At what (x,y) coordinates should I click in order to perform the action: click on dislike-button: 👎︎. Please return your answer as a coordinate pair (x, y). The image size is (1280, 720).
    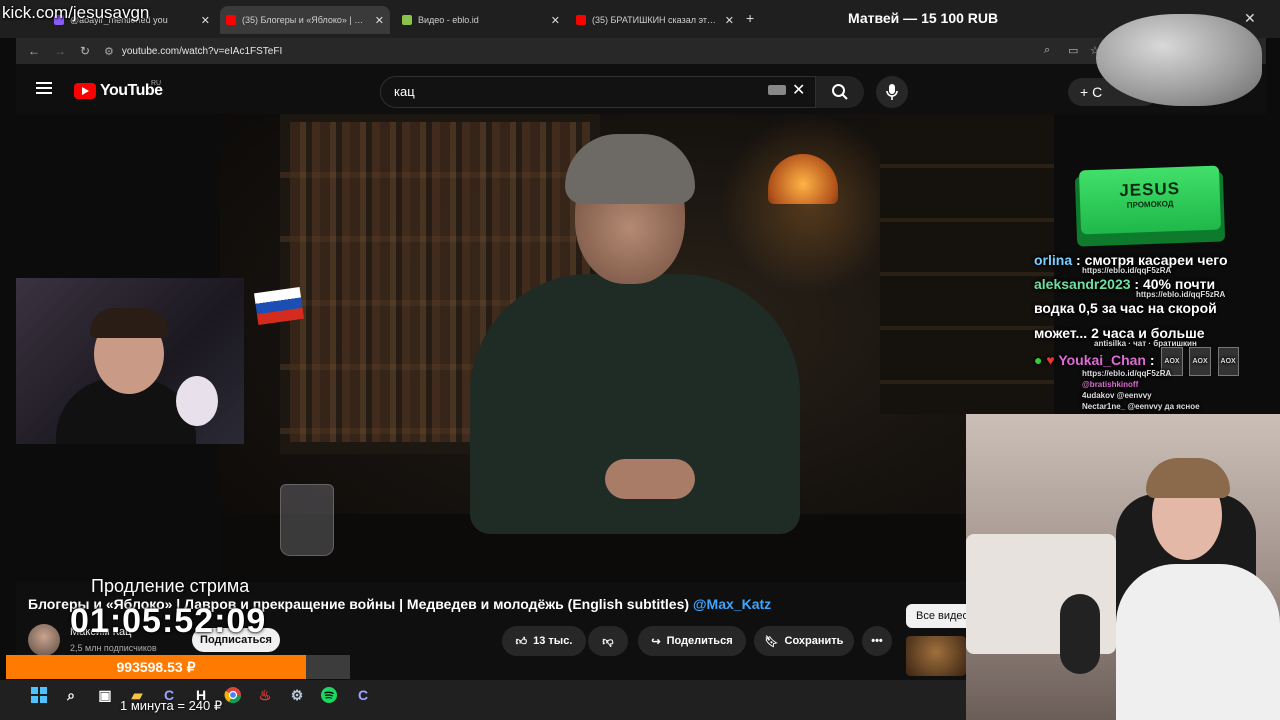
    Looking at the image, I should click on (608, 641).